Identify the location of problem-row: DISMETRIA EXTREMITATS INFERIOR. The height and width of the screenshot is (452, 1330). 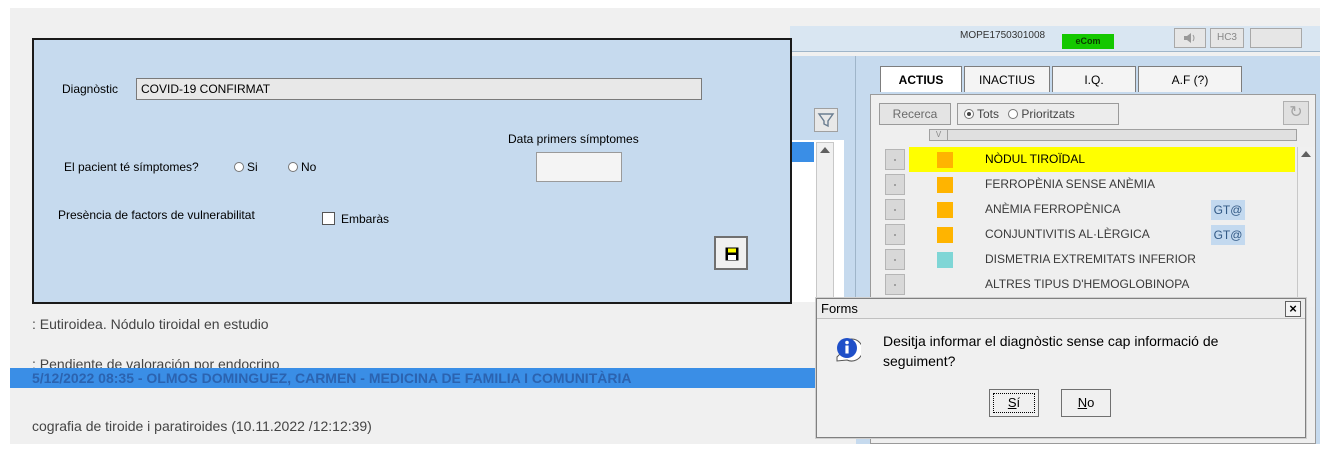
(1091, 259).